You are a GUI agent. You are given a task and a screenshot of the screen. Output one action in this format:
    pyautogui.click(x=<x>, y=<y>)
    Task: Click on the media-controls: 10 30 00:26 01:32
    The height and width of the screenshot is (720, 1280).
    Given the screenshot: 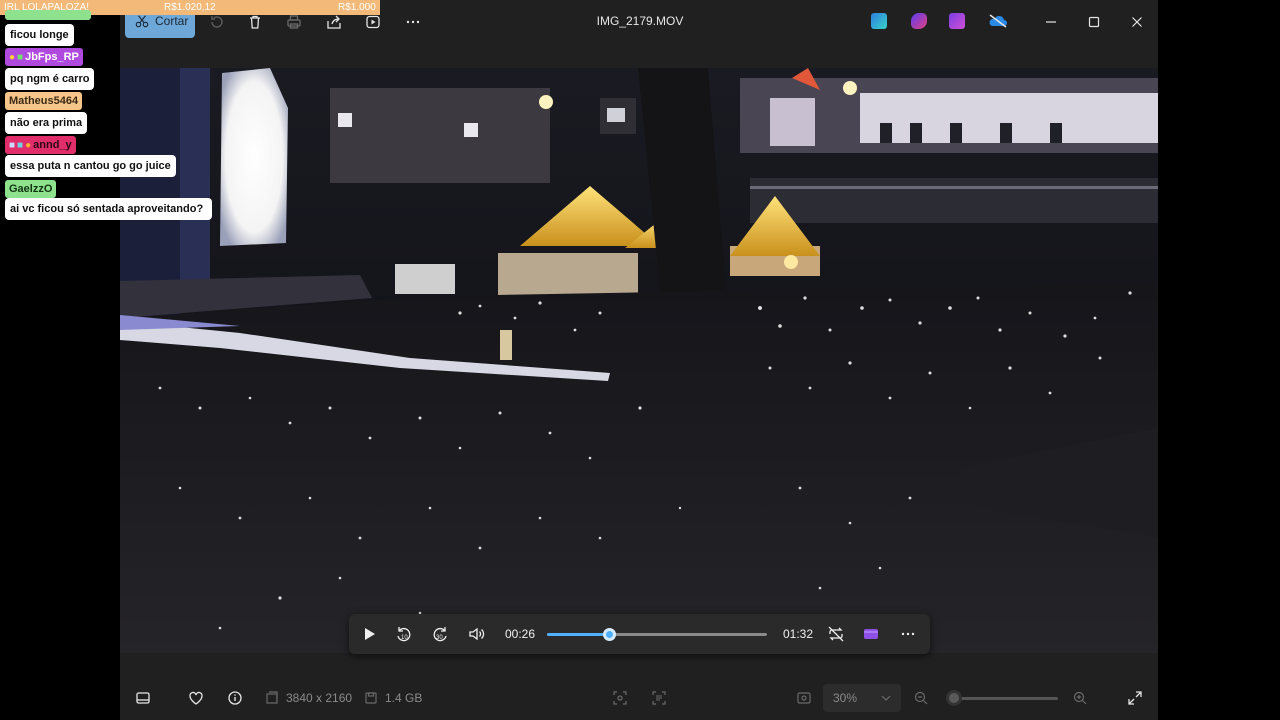 What is the action you would take?
    pyautogui.click(x=639, y=634)
    